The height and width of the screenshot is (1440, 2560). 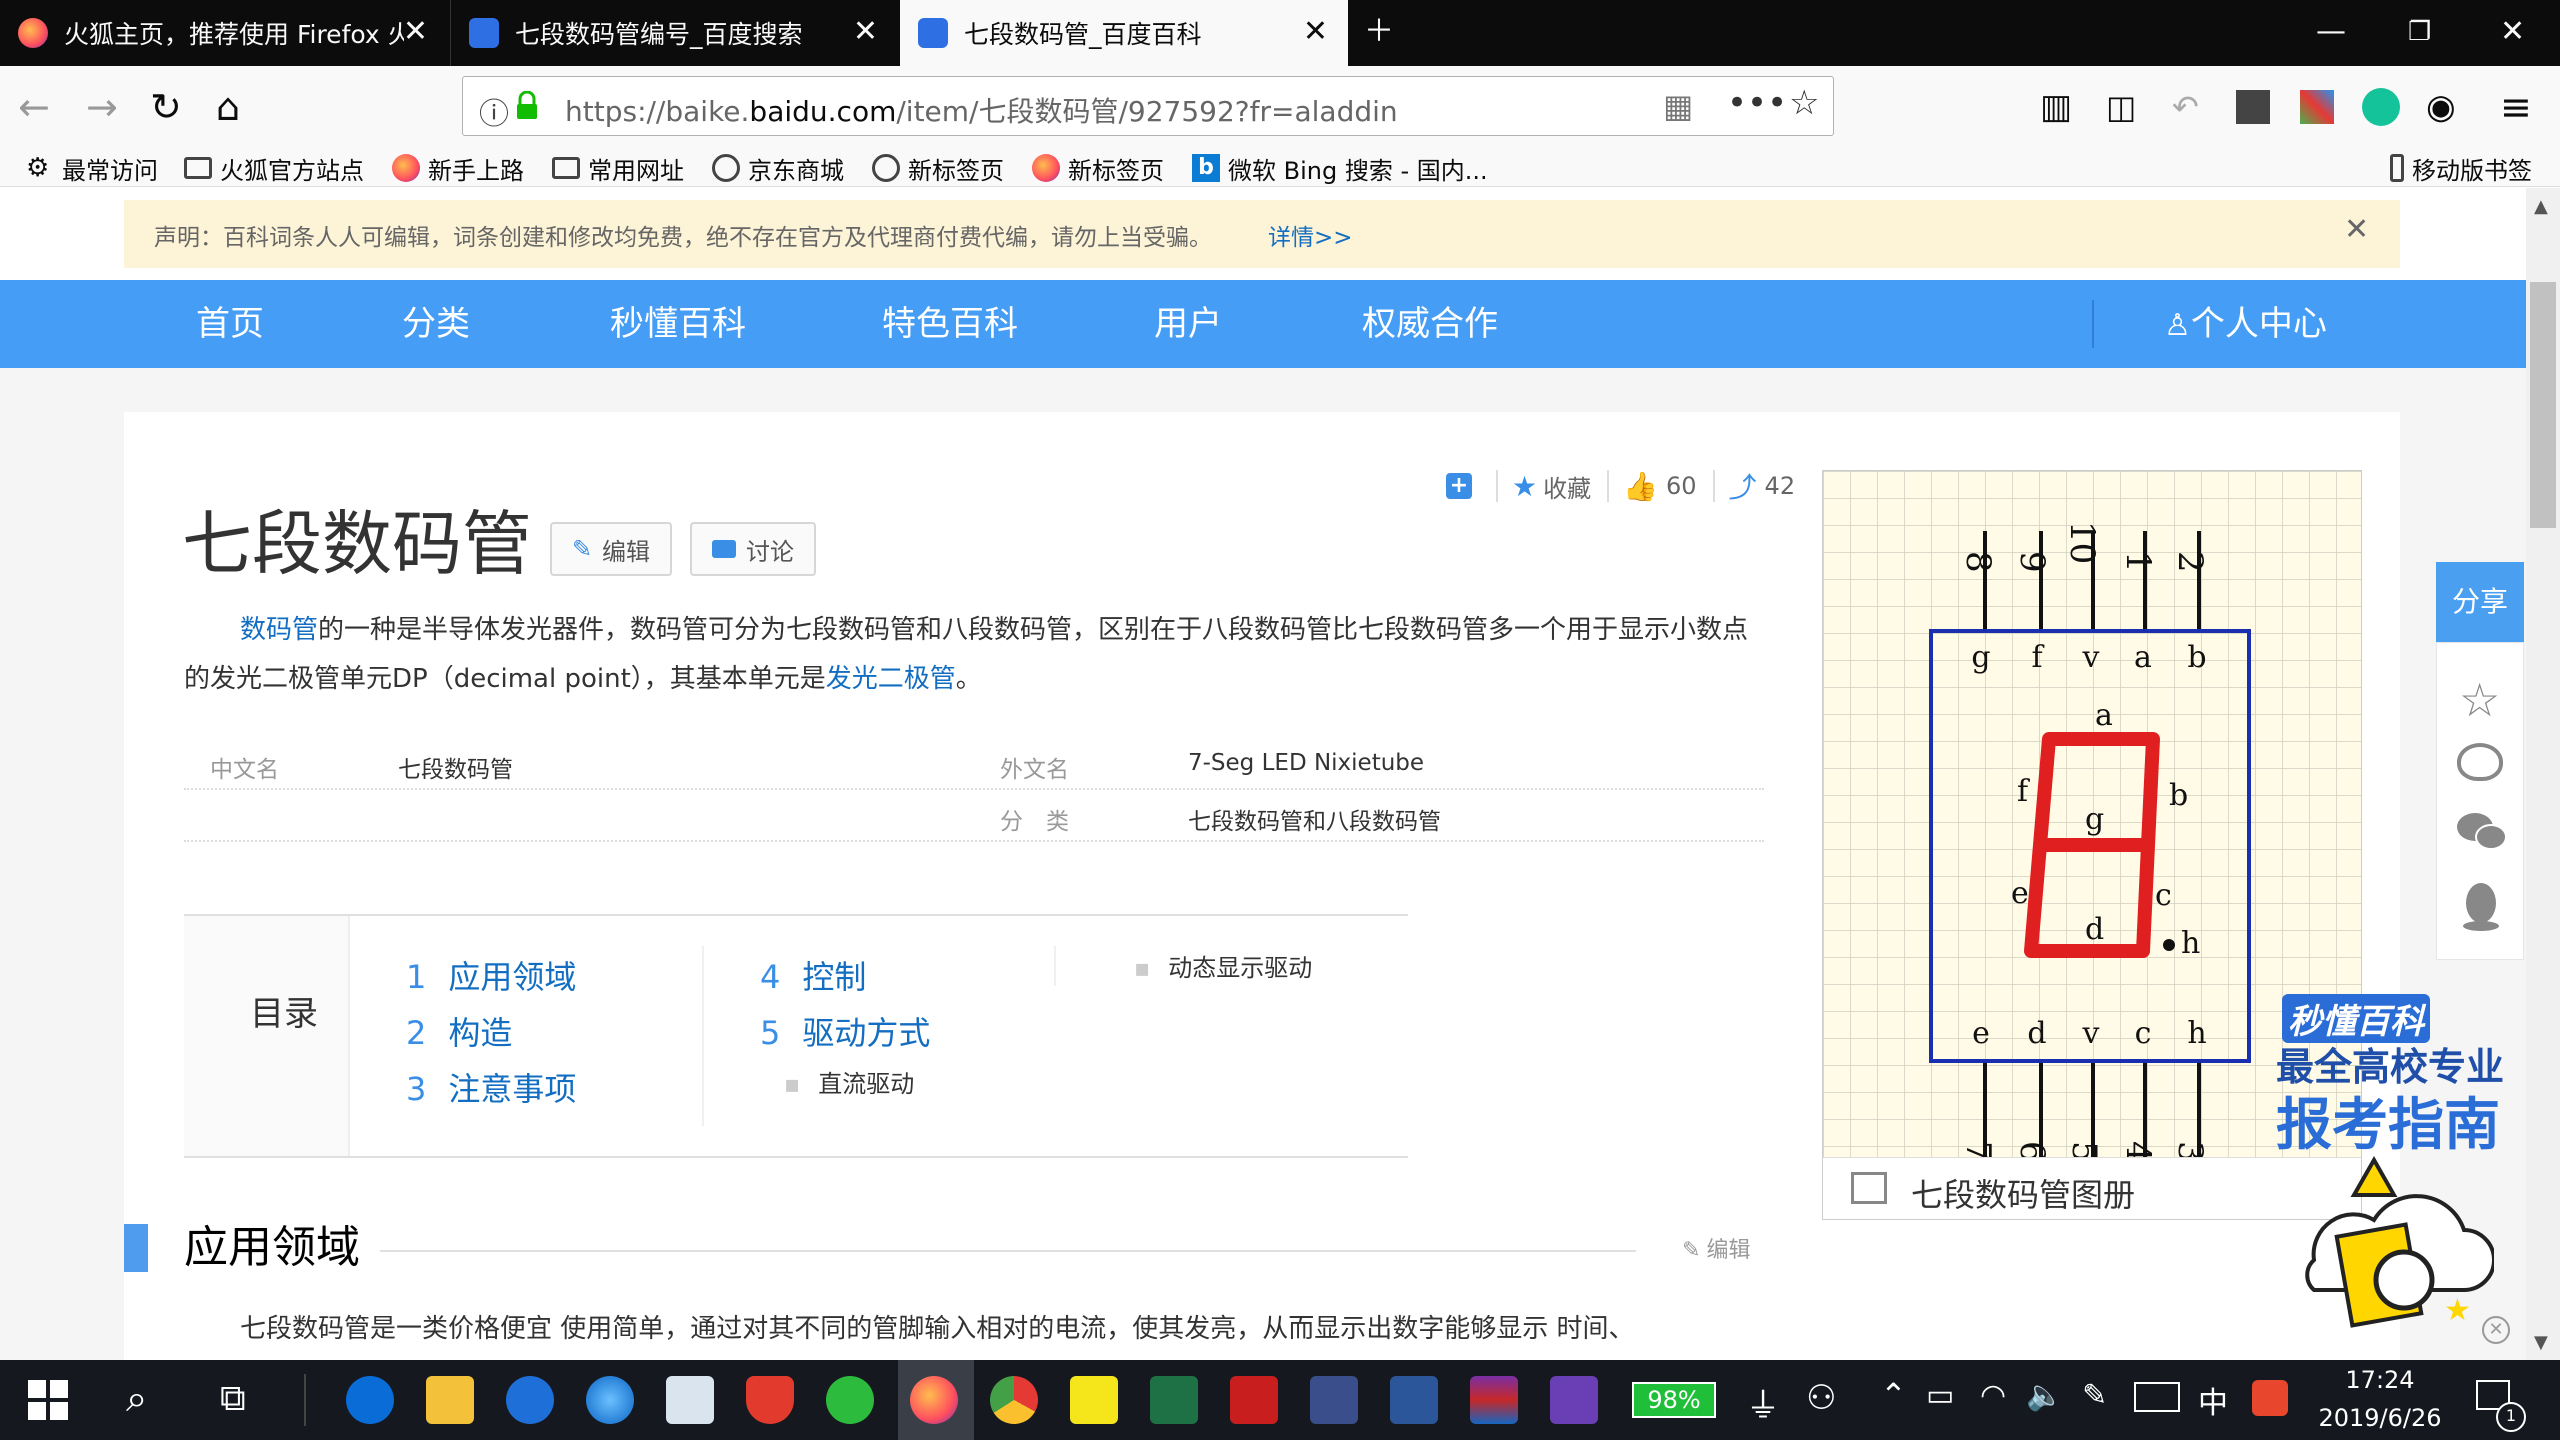 What do you see at coordinates (370, 1400) in the screenshot?
I see `edge-icon` at bounding box center [370, 1400].